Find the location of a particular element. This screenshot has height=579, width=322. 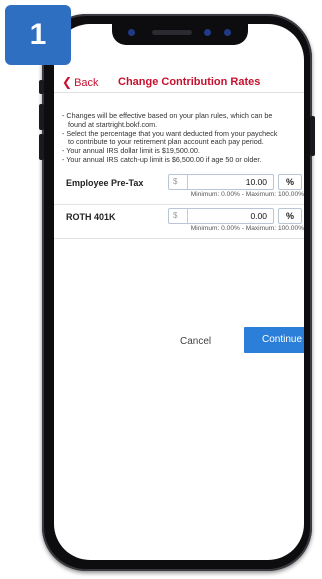

phone-volume-up-button is located at coordinates (41, 117).